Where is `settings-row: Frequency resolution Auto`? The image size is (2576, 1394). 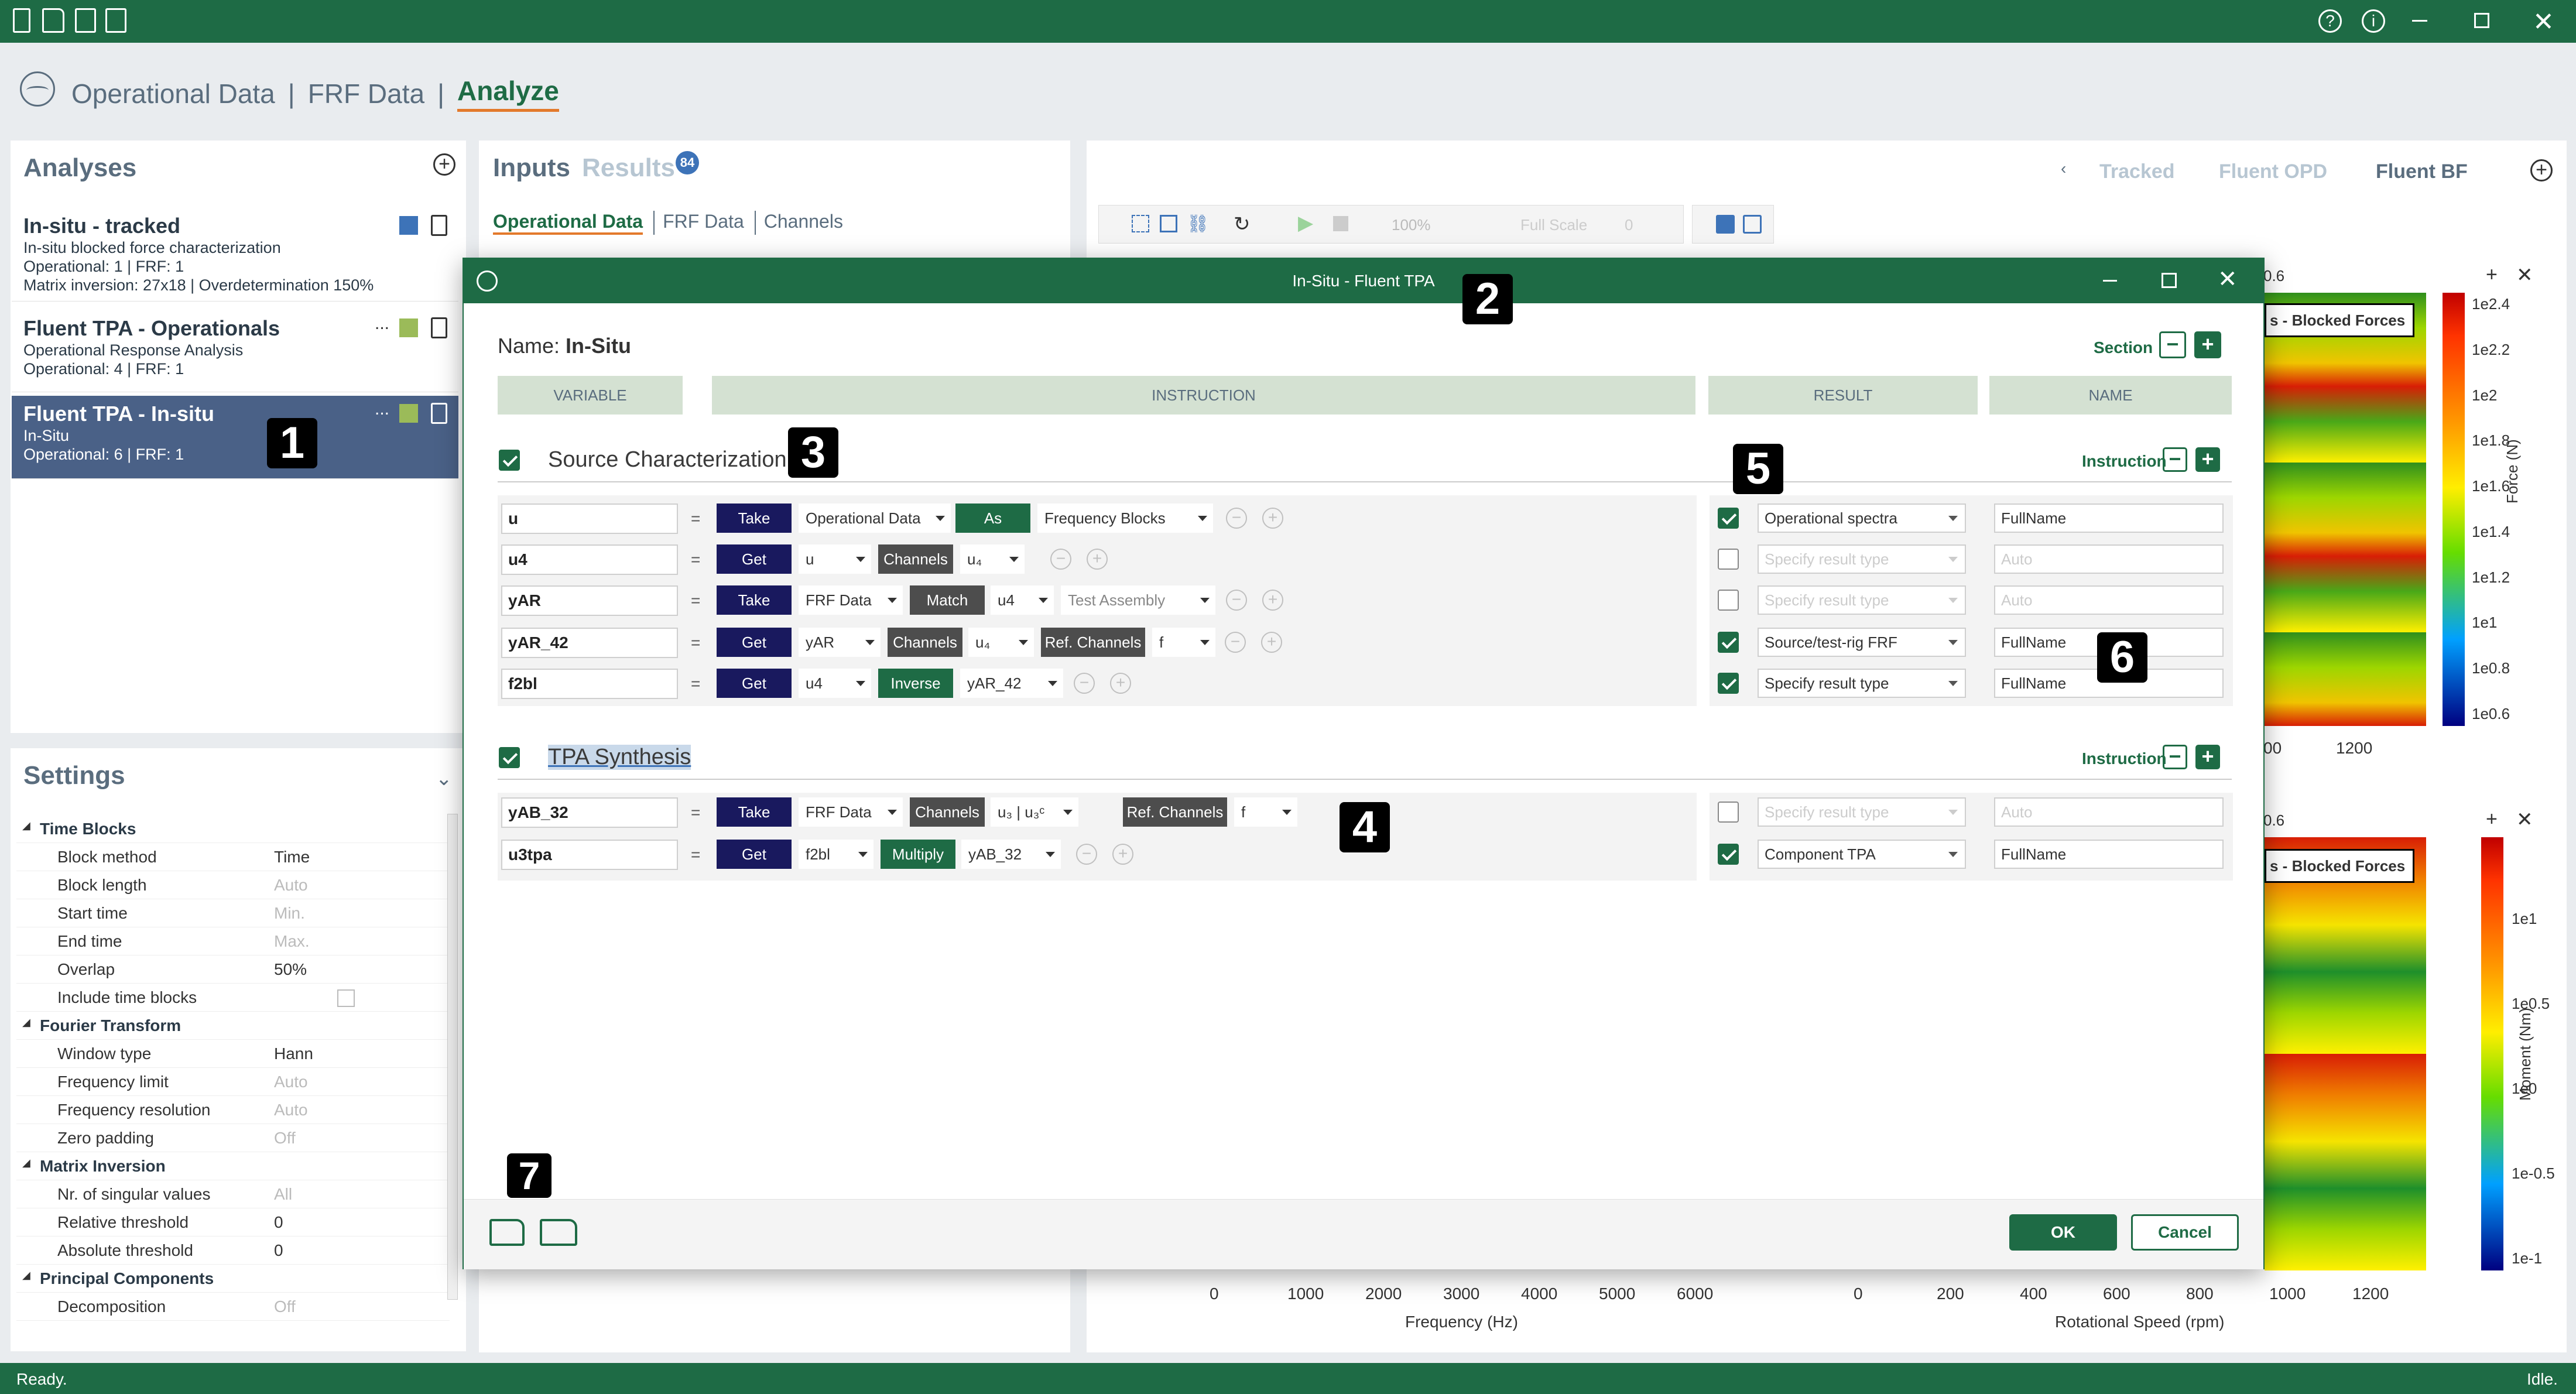 settings-row: Frequency resolution Auto is located at coordinates (233, 1110).